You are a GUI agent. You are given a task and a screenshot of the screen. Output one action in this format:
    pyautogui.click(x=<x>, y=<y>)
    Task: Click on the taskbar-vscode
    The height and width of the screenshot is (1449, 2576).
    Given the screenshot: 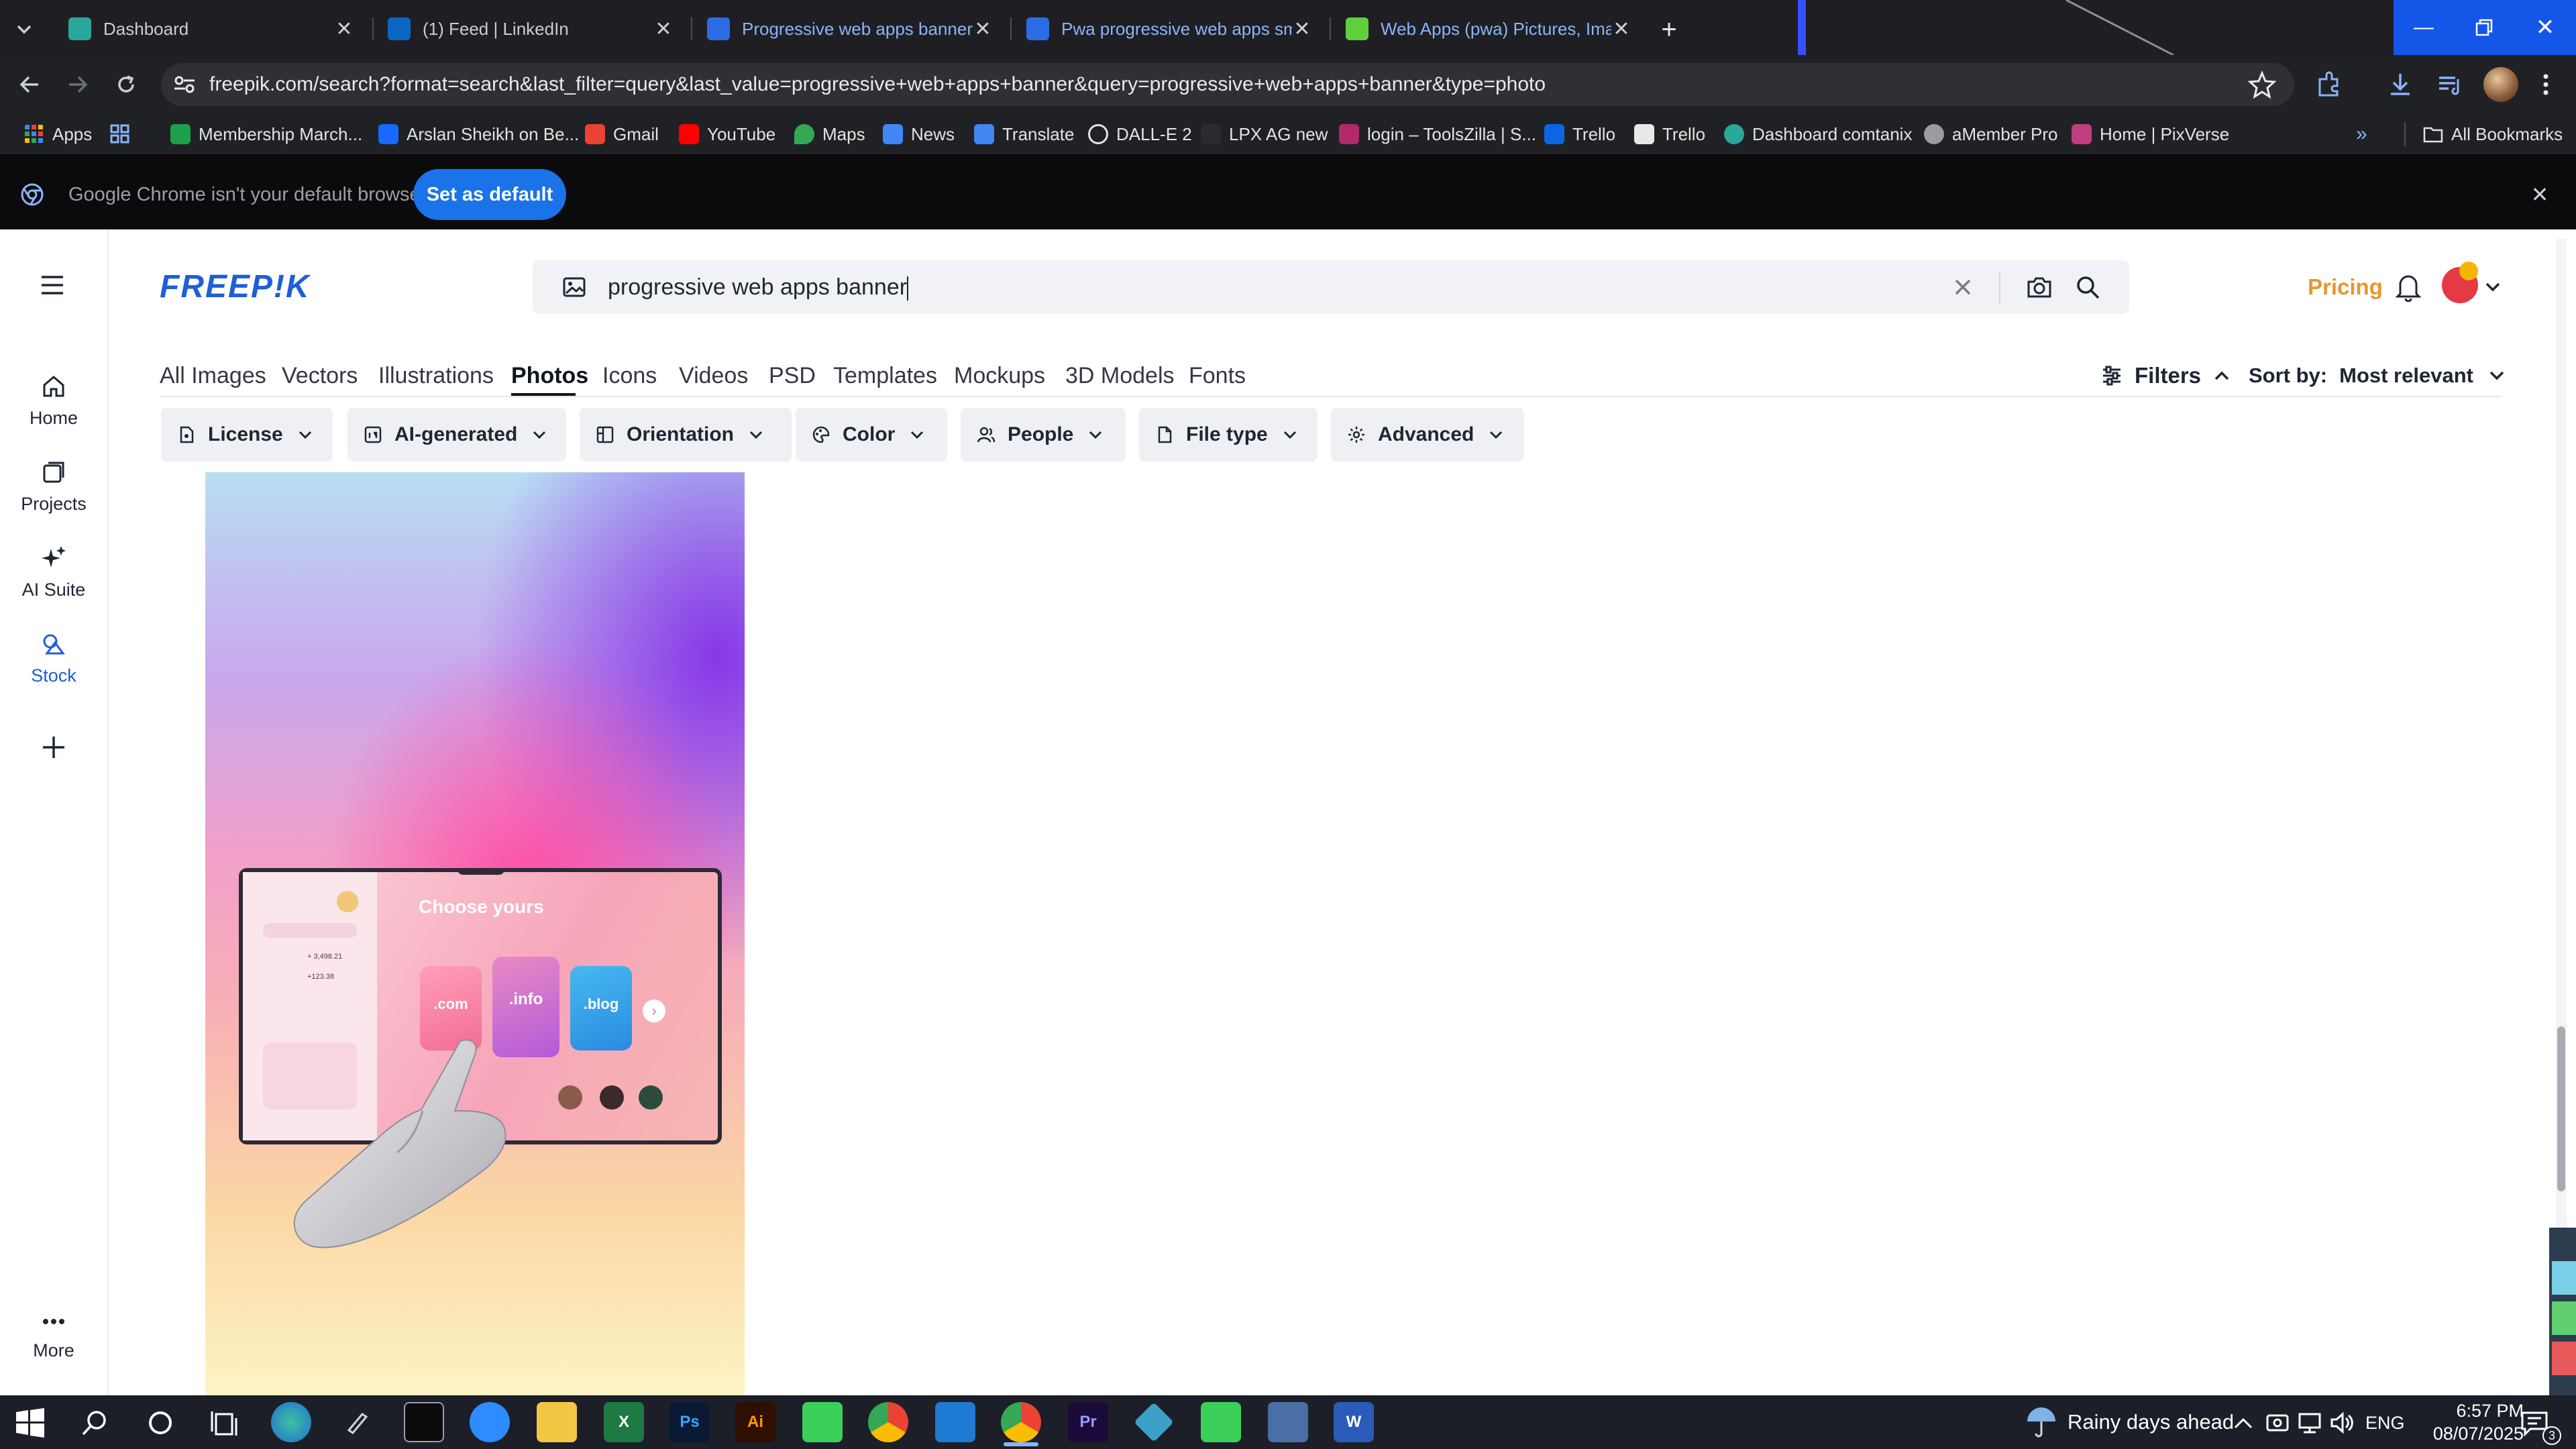 What is the action you would take?
    pyautogui.click(x=955, y=1422)
    